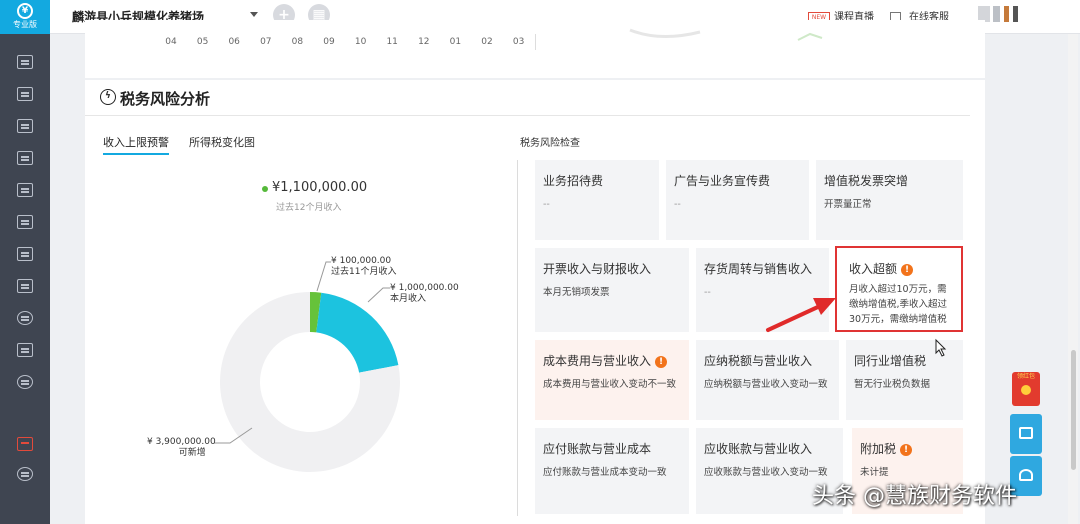 The width and height of the screenshot is (1080, 524). I want to click on red-arrow-annotation, so click(801, 315).